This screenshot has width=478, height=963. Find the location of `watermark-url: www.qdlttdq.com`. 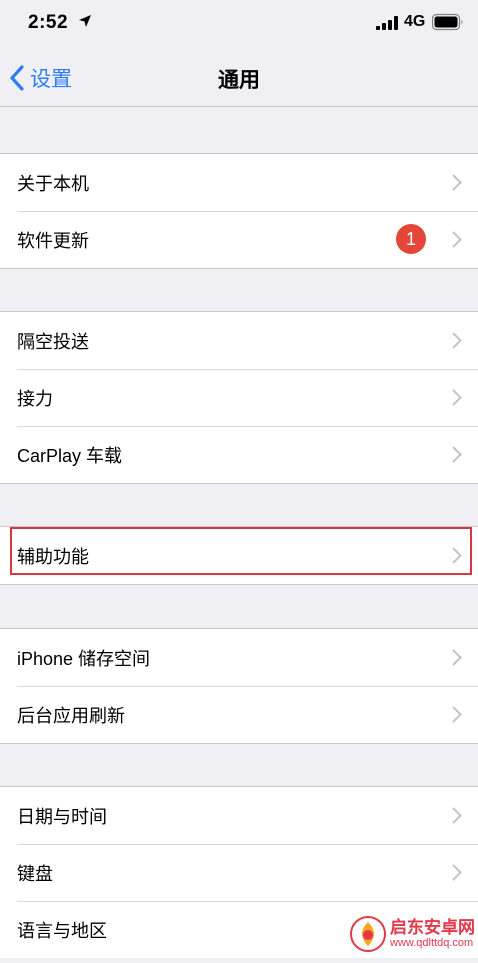

watermark-url: www.qdlttdq.com is located at coordinates (432, 943).